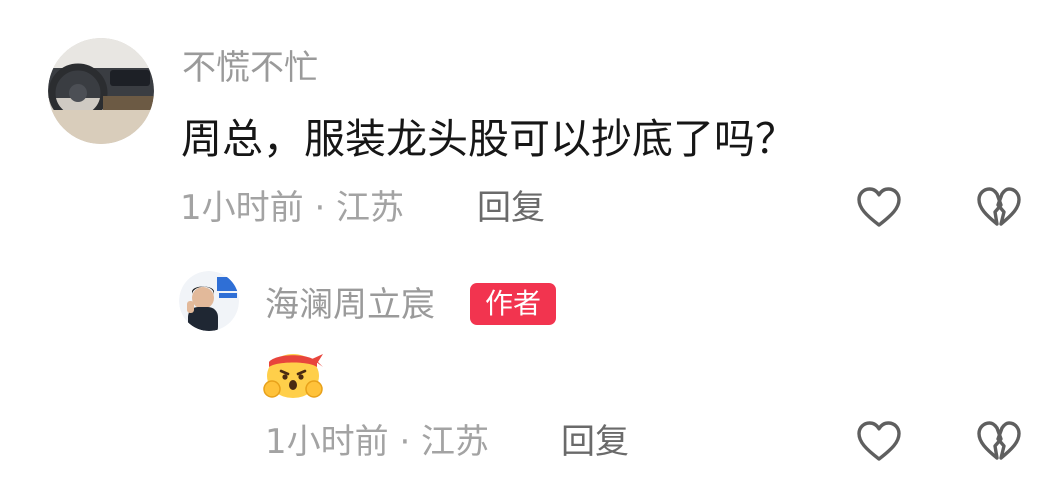  Describe the element at coordinates (292, 208) in the screenshot. I see `comment-meta: 1小时前 · 江苏` at that location.